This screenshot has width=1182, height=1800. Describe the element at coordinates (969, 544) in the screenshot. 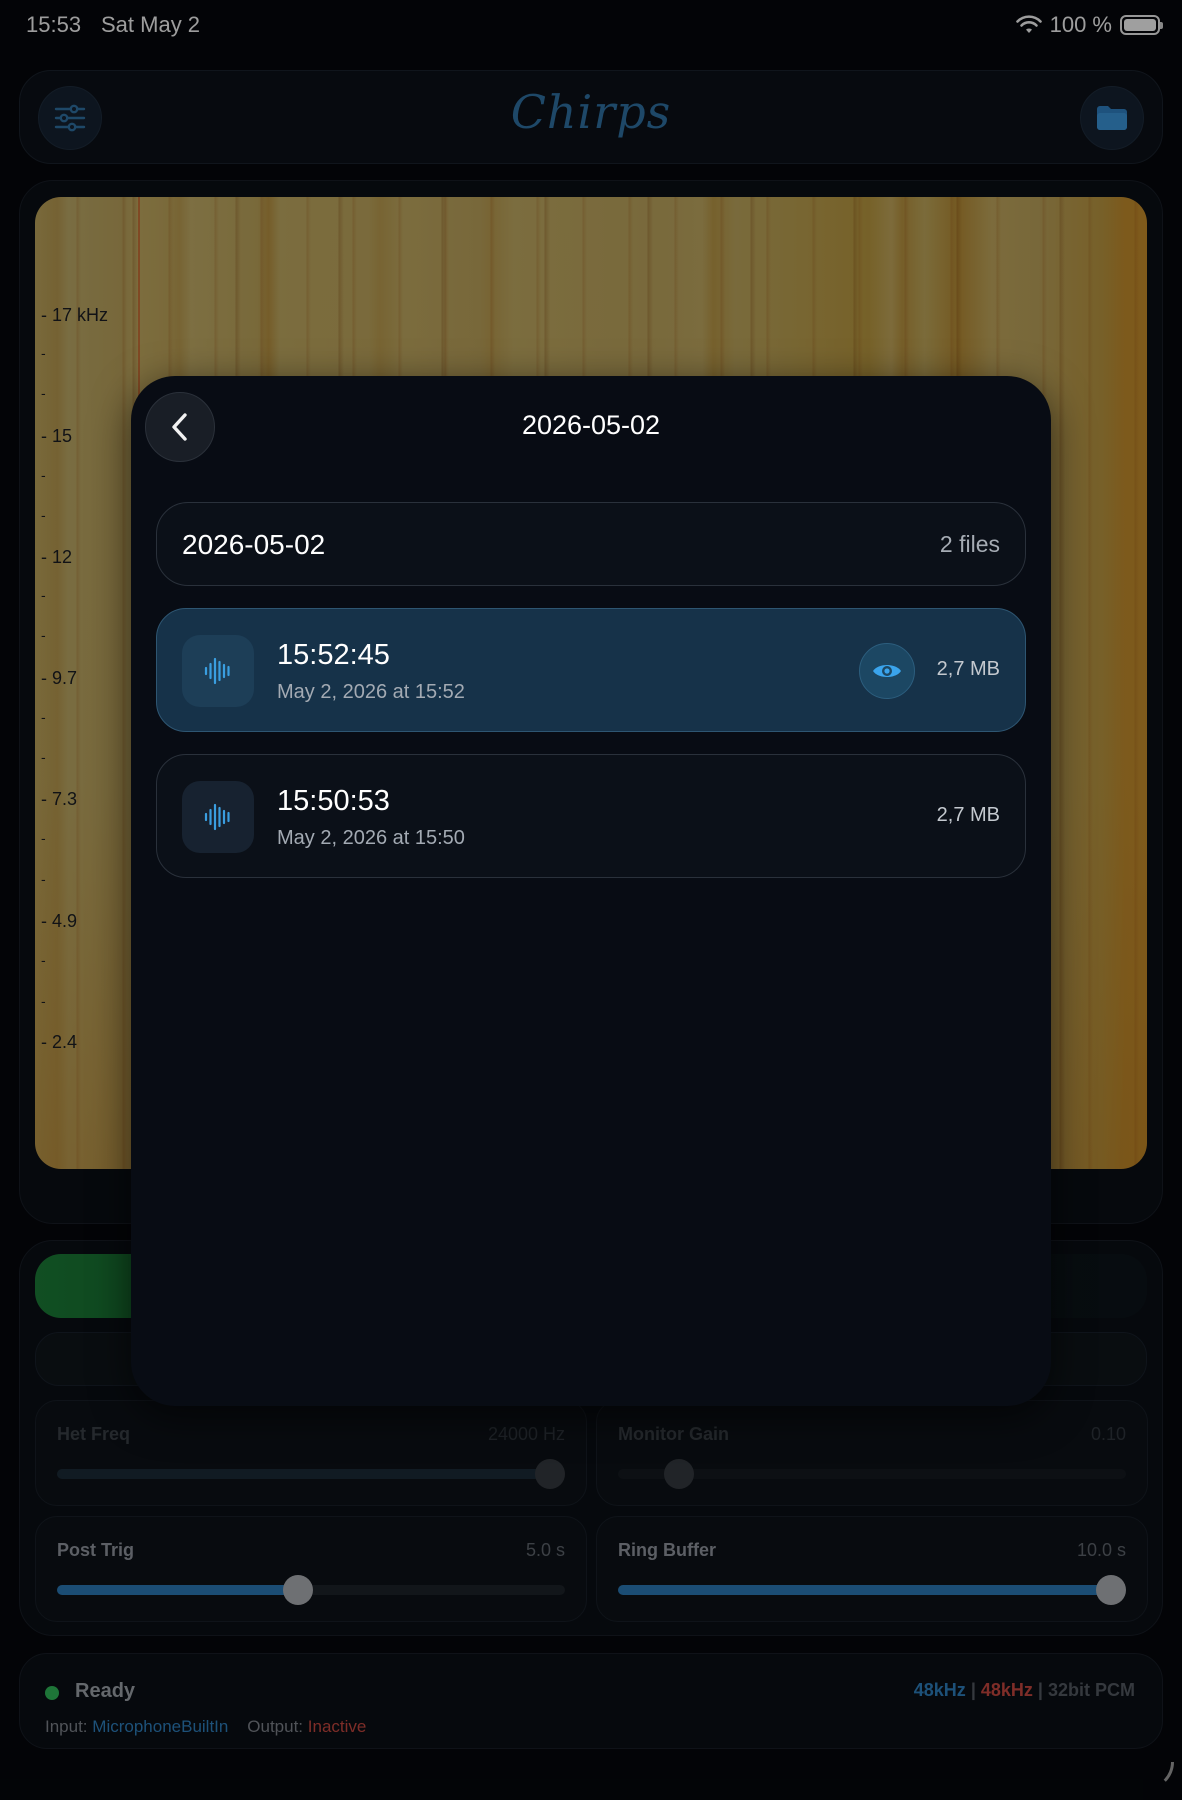

I see `group-file-count: 2 files` at that location.